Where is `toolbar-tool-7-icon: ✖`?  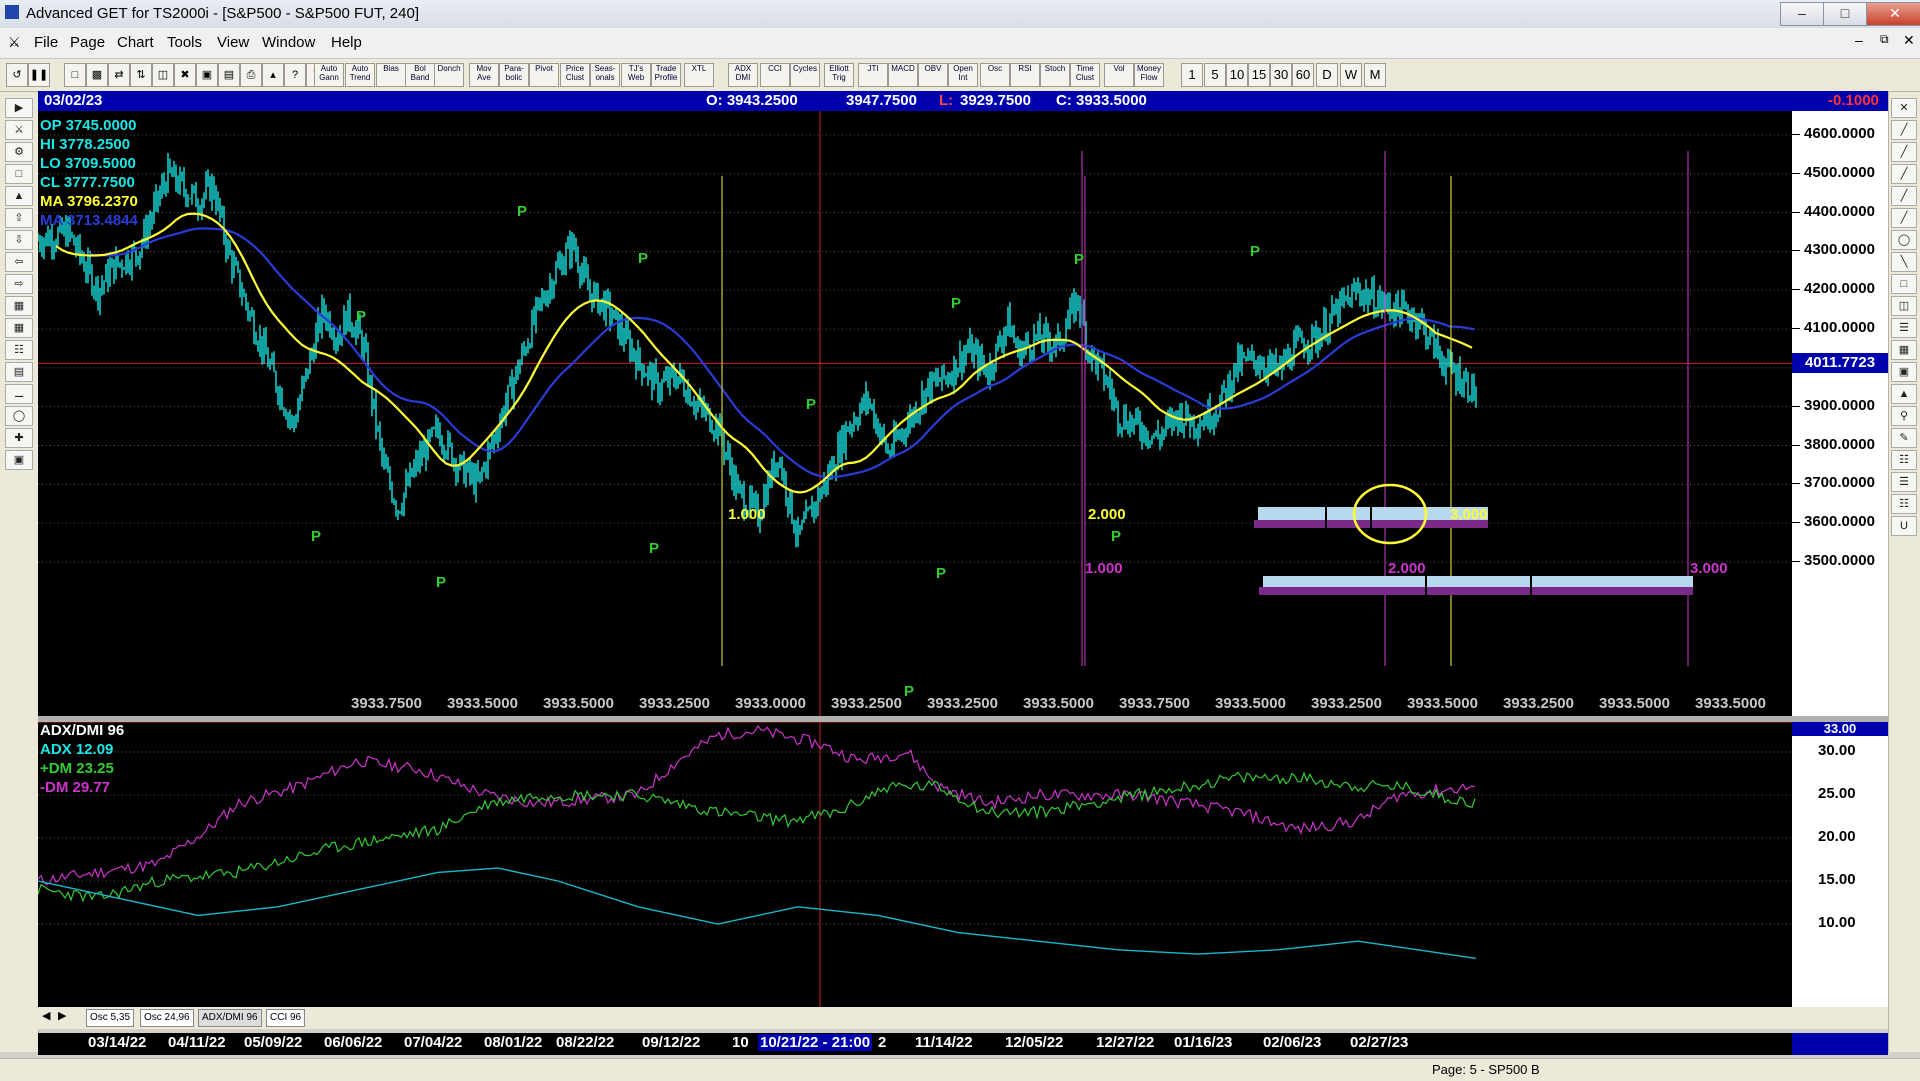
toolbar-tool-7-icon: ✖ is located at coordinates (185, 75).